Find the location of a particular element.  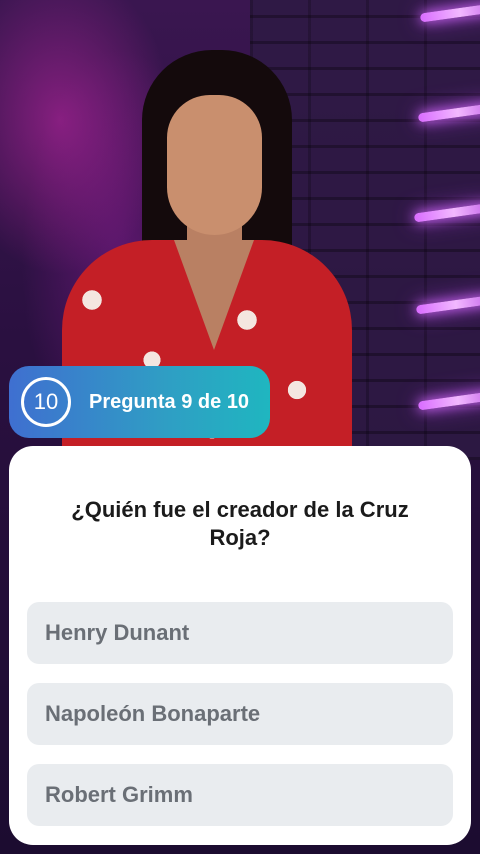

host-neckline is located at coordinates (214, 295).